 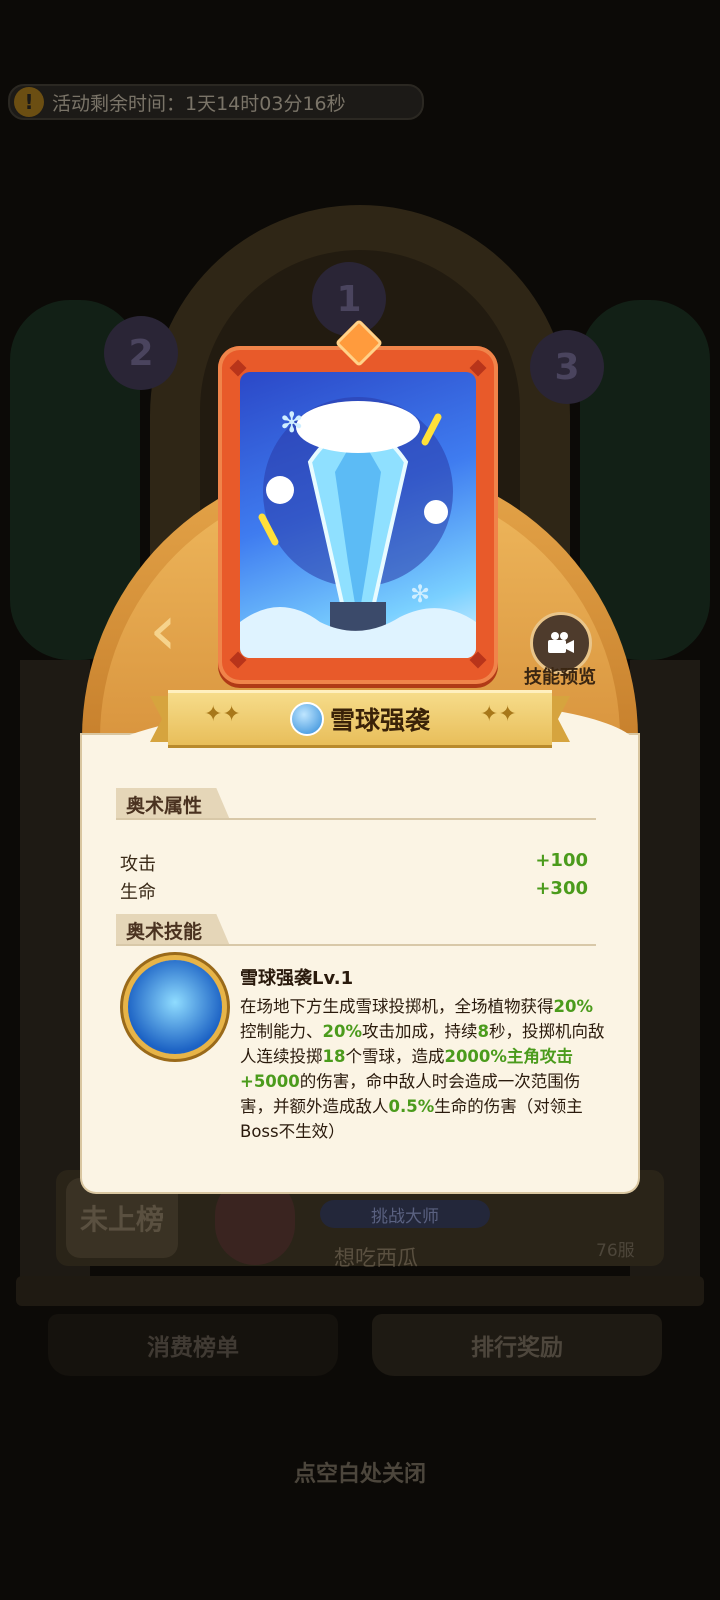 I want to click on health-value: +300, so click(x=561, y=888).